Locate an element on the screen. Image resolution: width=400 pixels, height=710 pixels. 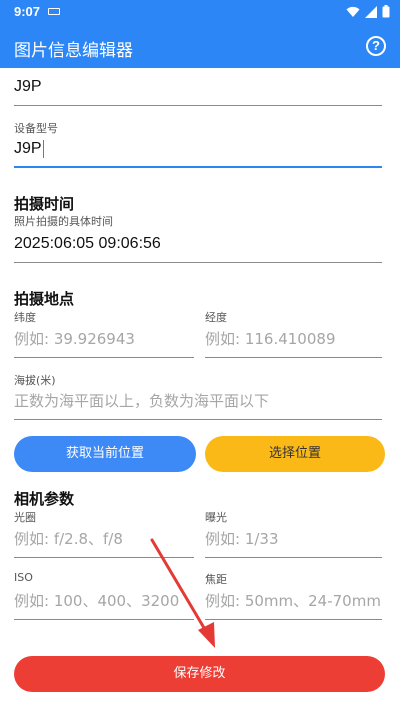
model-input: J9P is located at coordinates (198, 91).